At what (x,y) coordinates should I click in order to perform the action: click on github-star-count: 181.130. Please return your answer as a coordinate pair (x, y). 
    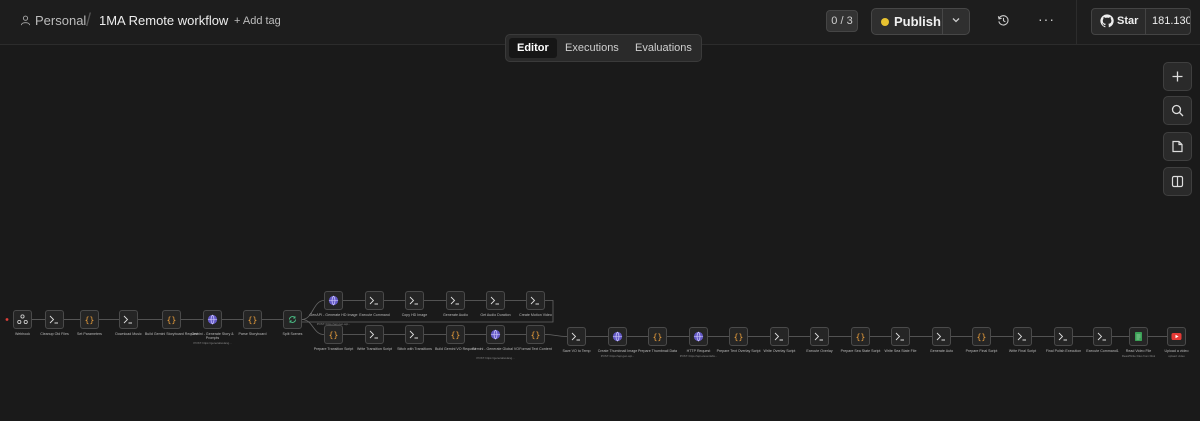
    Looking at the image, I should click on (1171, 21).